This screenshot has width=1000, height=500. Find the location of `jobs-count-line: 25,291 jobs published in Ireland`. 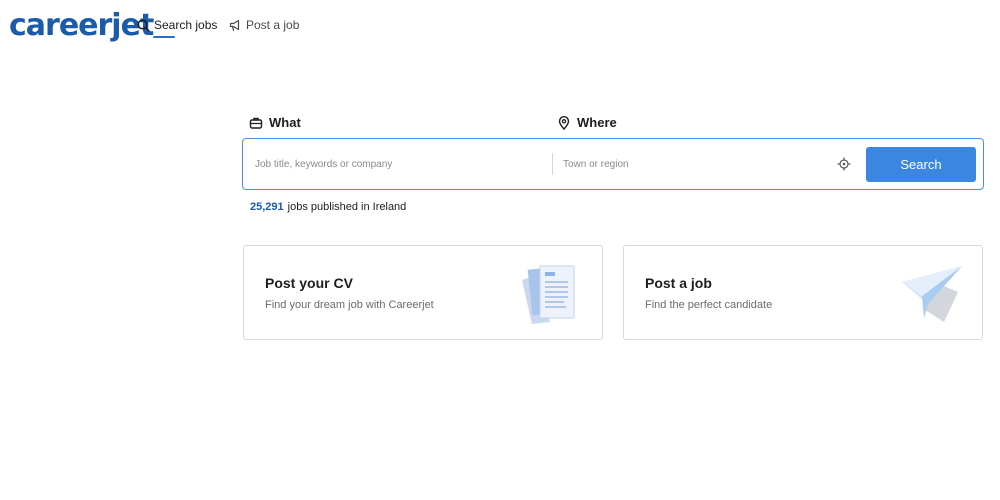

jobs-count-line: 25,291 jobs published in Ireland is located at coordinates (328, 207).